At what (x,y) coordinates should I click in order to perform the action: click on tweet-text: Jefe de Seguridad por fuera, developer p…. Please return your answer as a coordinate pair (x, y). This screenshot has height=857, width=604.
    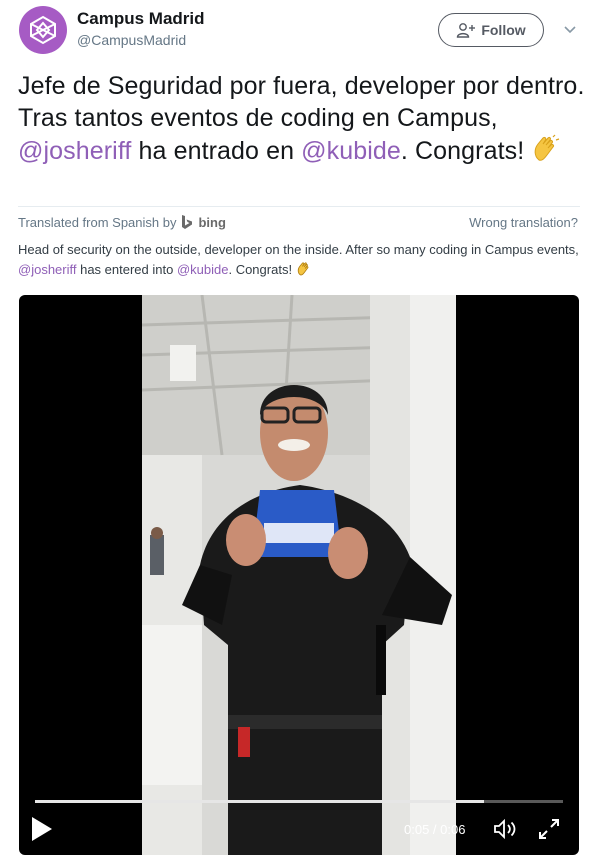
    Looking at the image, I should click on (304, 118).